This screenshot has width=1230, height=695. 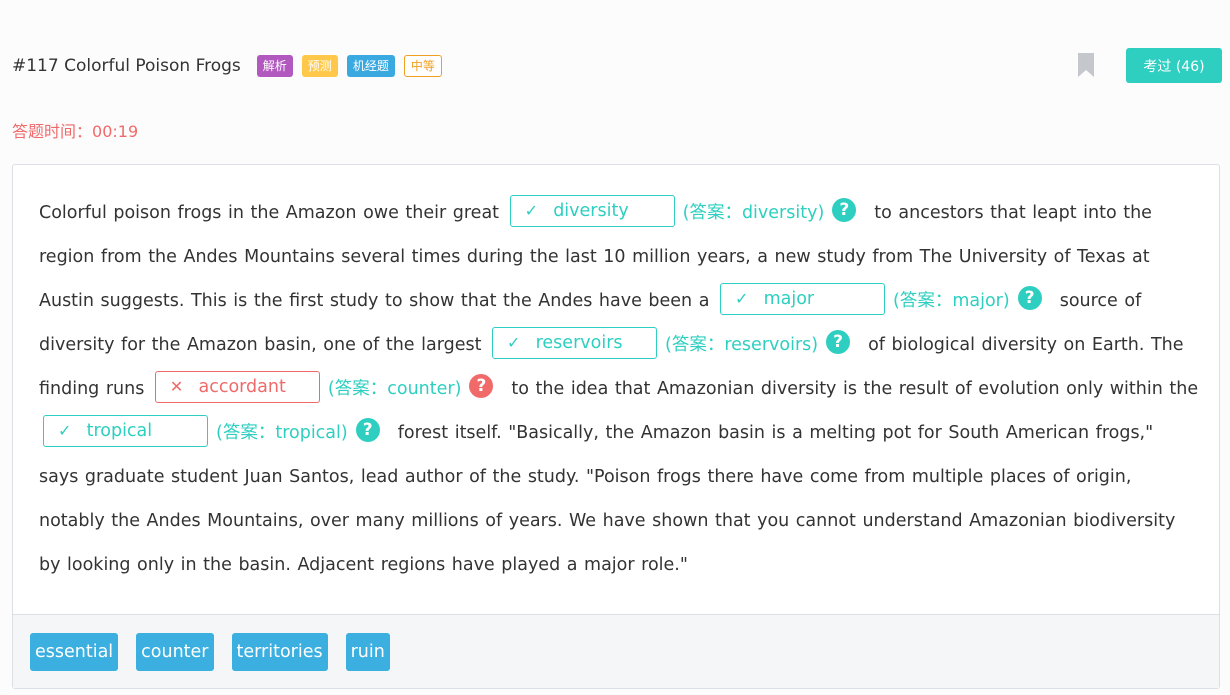 I want to click on blank-value: reservoirs, so click(x=579, y=343).